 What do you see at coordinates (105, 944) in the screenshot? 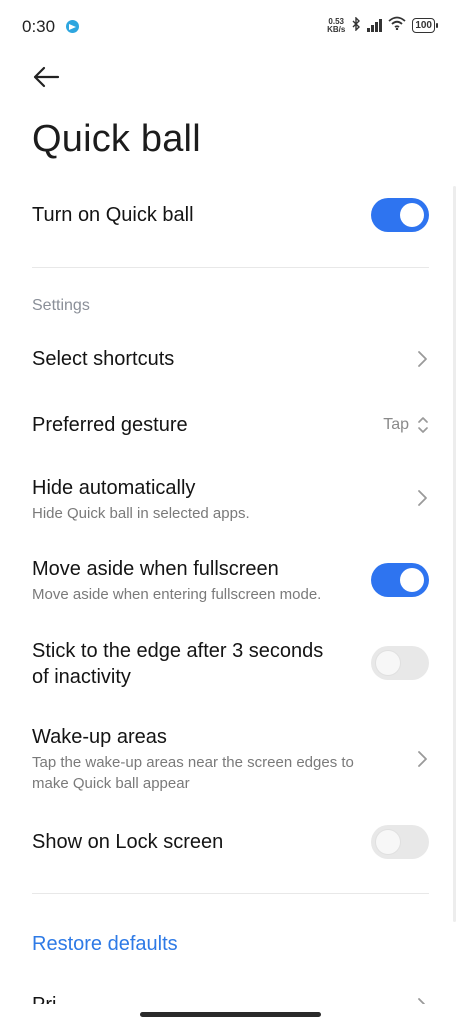
I see `restore-defaults-button: Restore defaults` at bounding box center [105, 944].